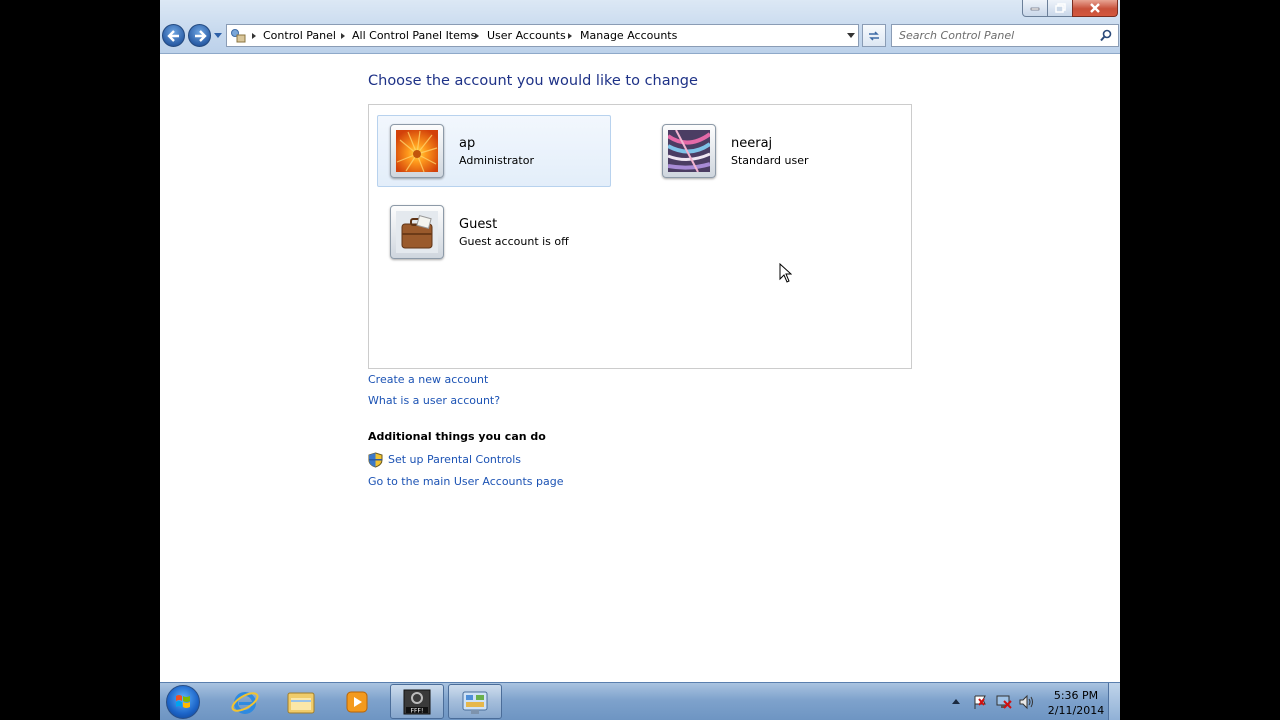 Image resolution: width=1280 pixels, height=720 pixels. I want to click on media-player-icon, so click(357, 701).